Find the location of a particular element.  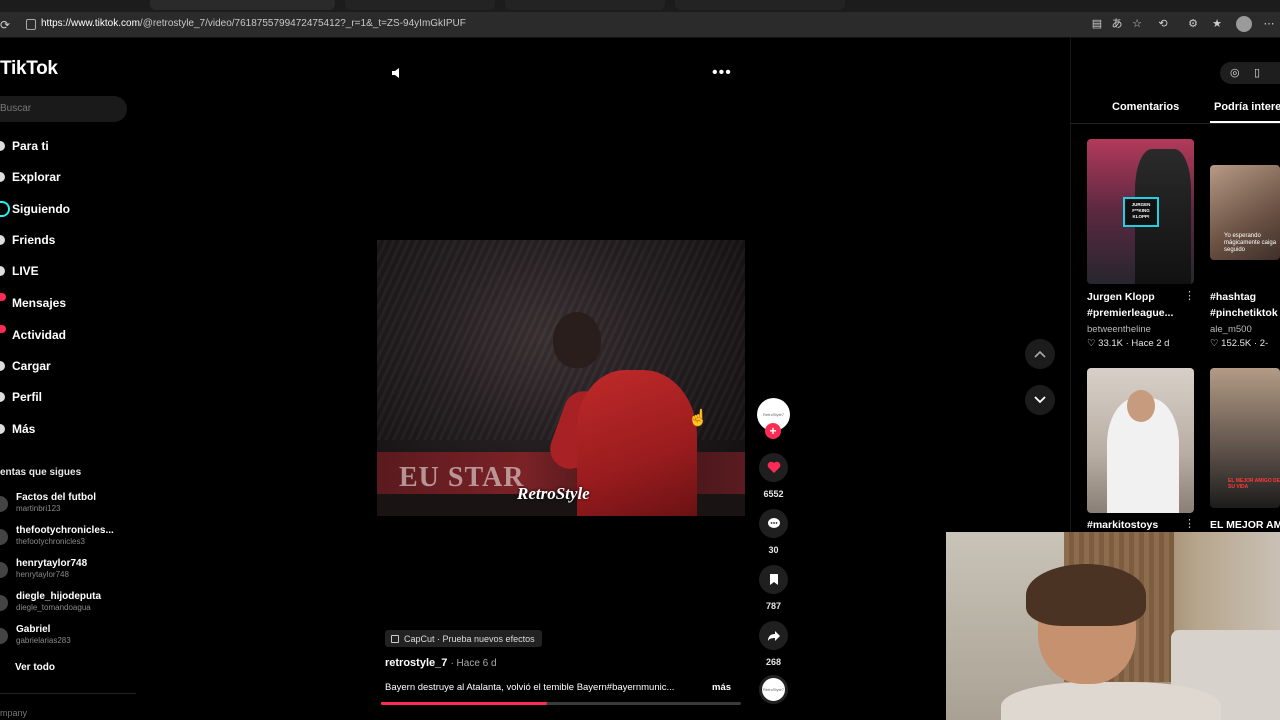

author-name: retrostyle_7 is located at coordinates (416, 663).